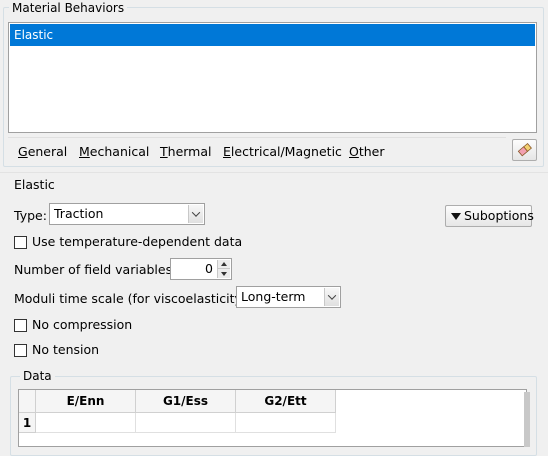 The height and width of the screenshot is (456, 548). I want to click on menu-thermal-rest: hermal, so click(189, 151).